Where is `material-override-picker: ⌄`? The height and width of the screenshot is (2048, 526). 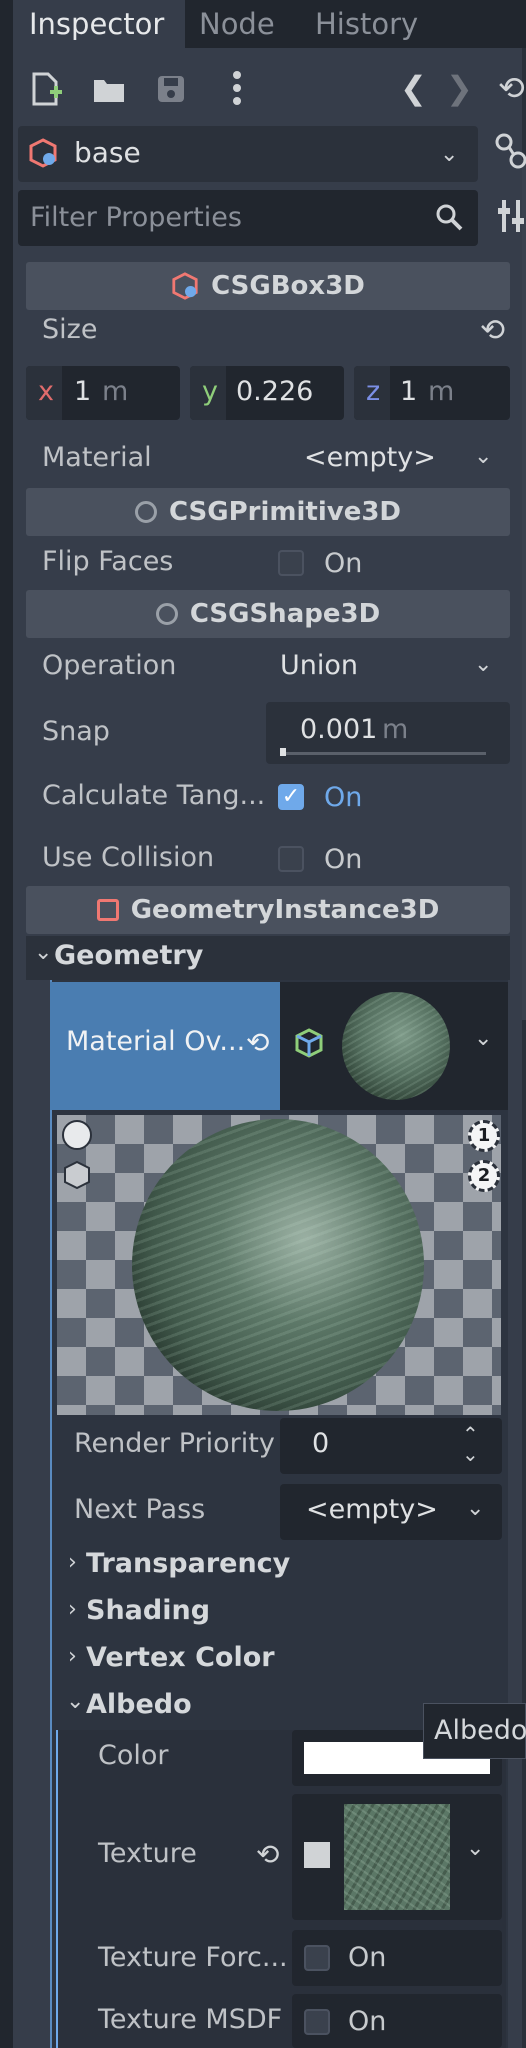 material-override-picker: ⌄ is located at coordinates (394, 1046).